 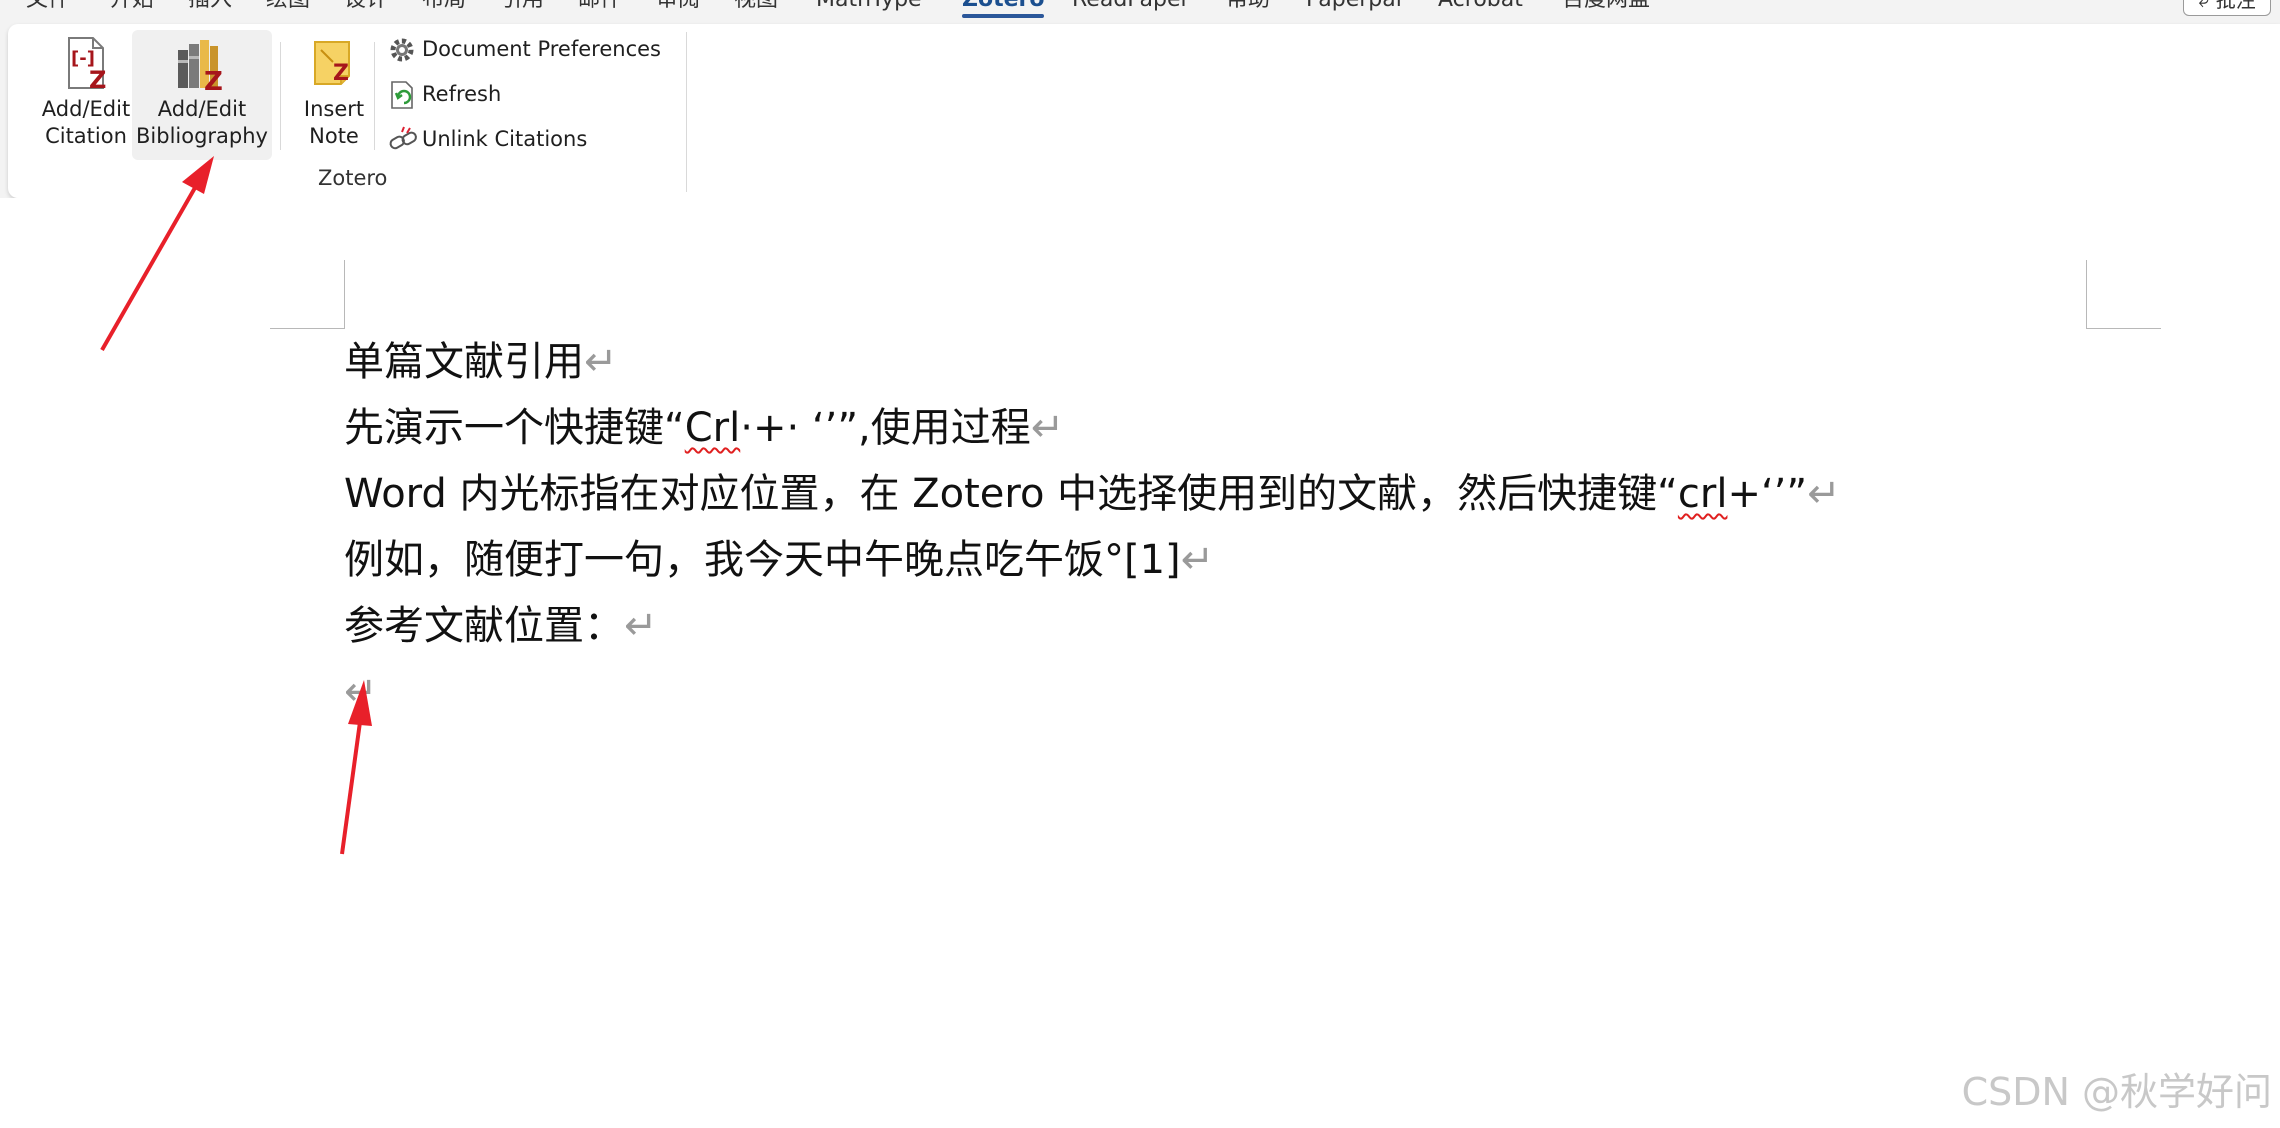 What do you see at coordinates (1606, 6) in the screenshot?
I see `tab-baidu-netdisk: 百度网盘` at bounding box center [1606, 6].